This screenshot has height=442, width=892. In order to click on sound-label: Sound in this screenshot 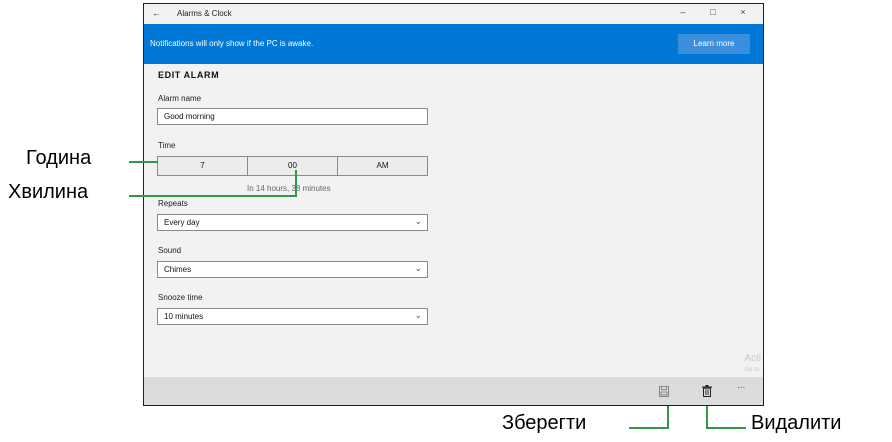, I will do `click(170, 250)`.